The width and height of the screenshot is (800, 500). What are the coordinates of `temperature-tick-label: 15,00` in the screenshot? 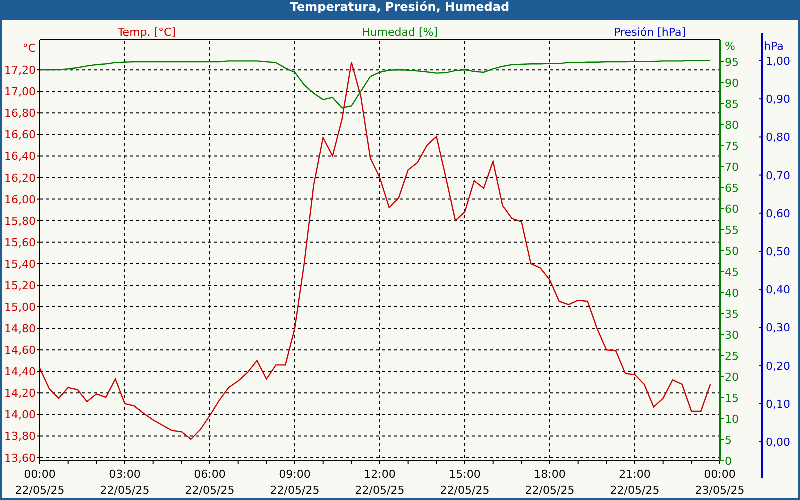 It's located at (20, 307).